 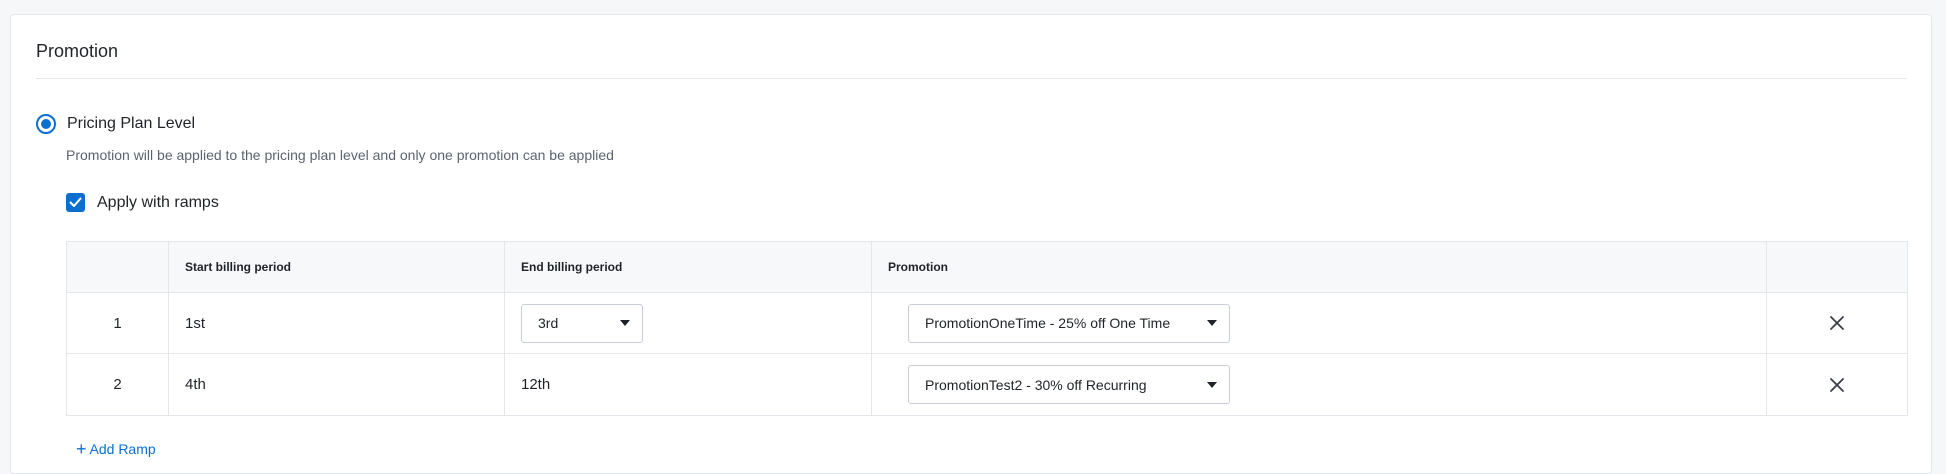 I want to click on radio-selected-dot, so click(x=46, y=124).